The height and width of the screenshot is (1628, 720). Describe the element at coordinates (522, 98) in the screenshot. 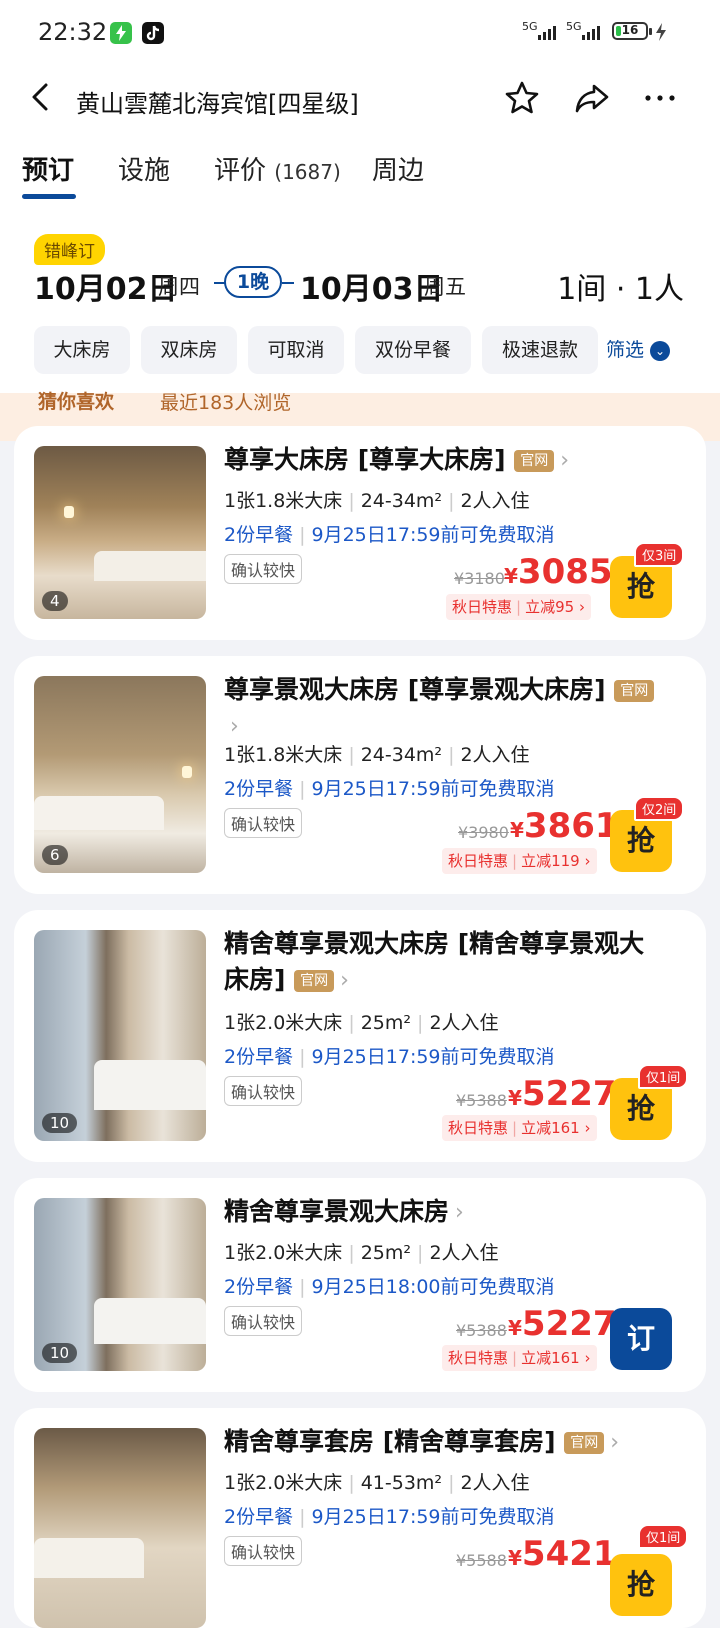

I see `star-icon` at that location.